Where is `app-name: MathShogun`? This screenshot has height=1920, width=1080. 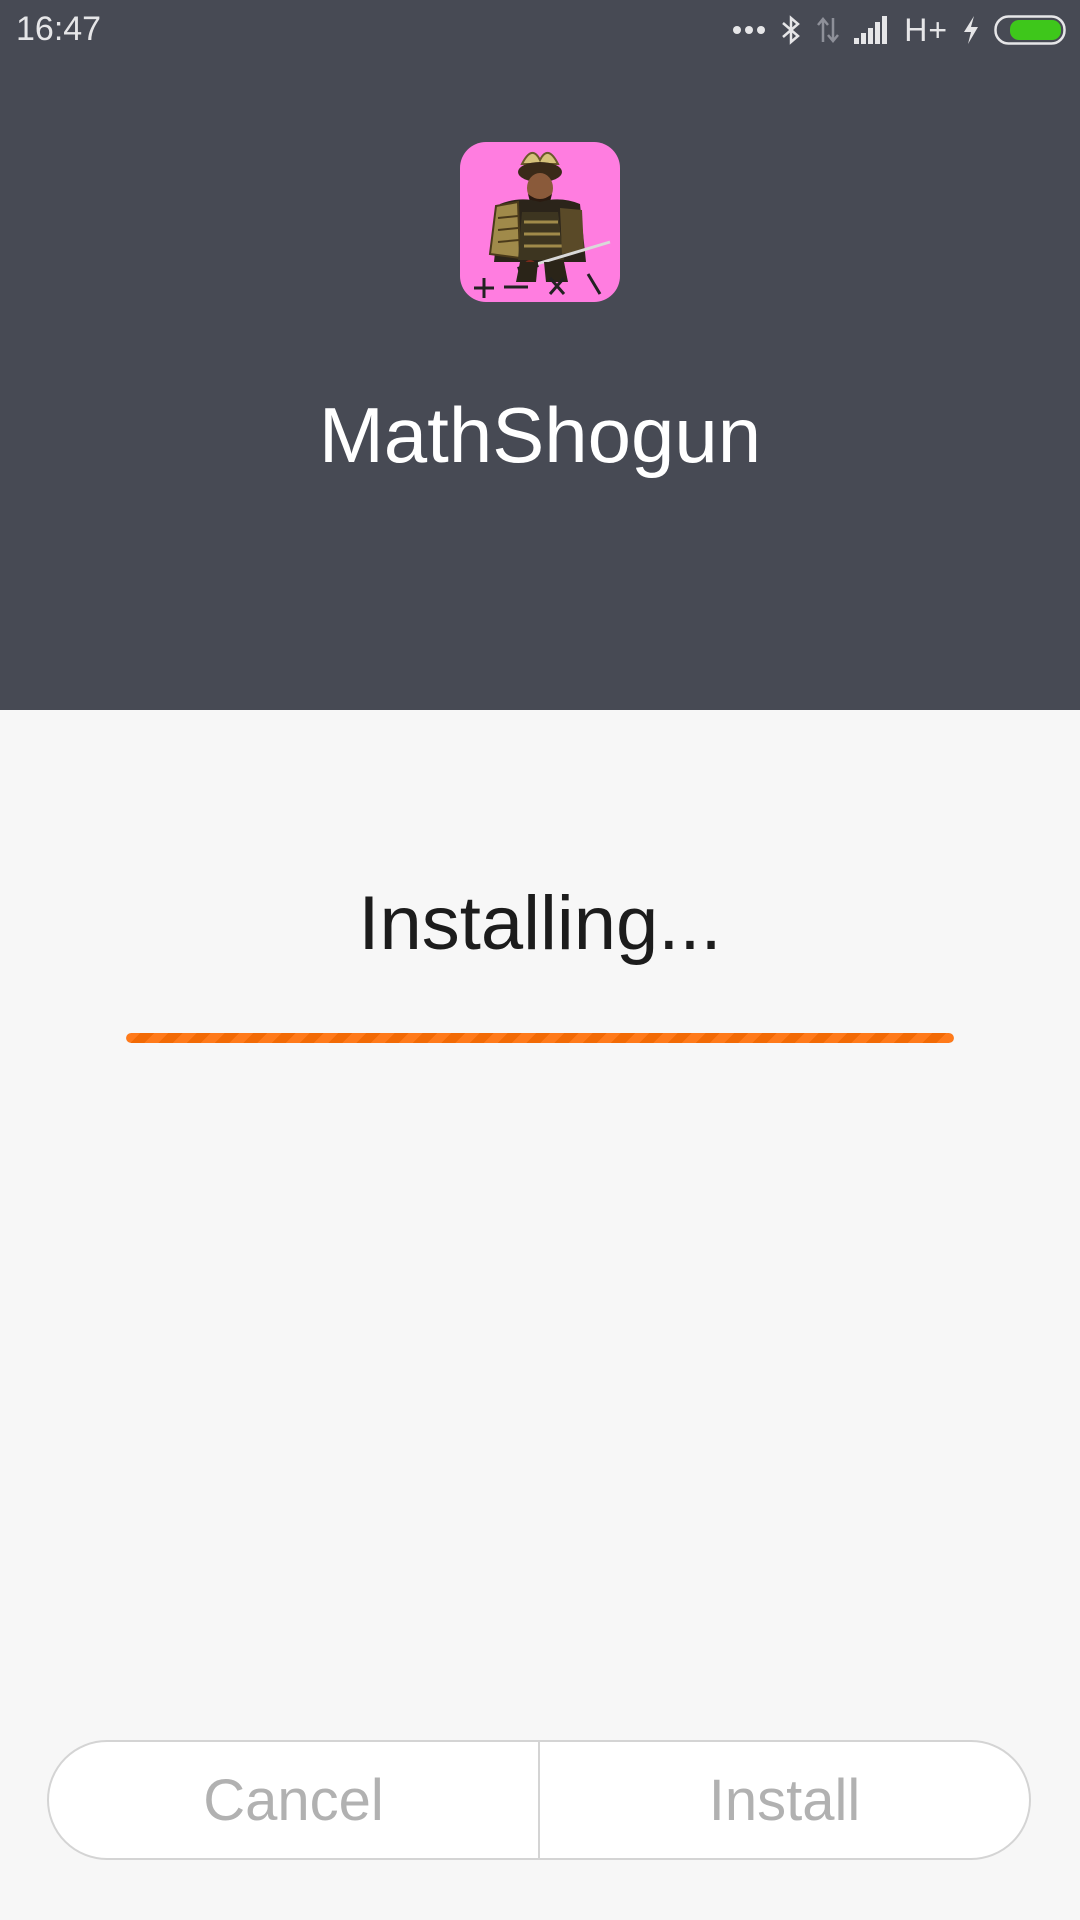
app-name: MathShogun is located at coordinates (540, 435).